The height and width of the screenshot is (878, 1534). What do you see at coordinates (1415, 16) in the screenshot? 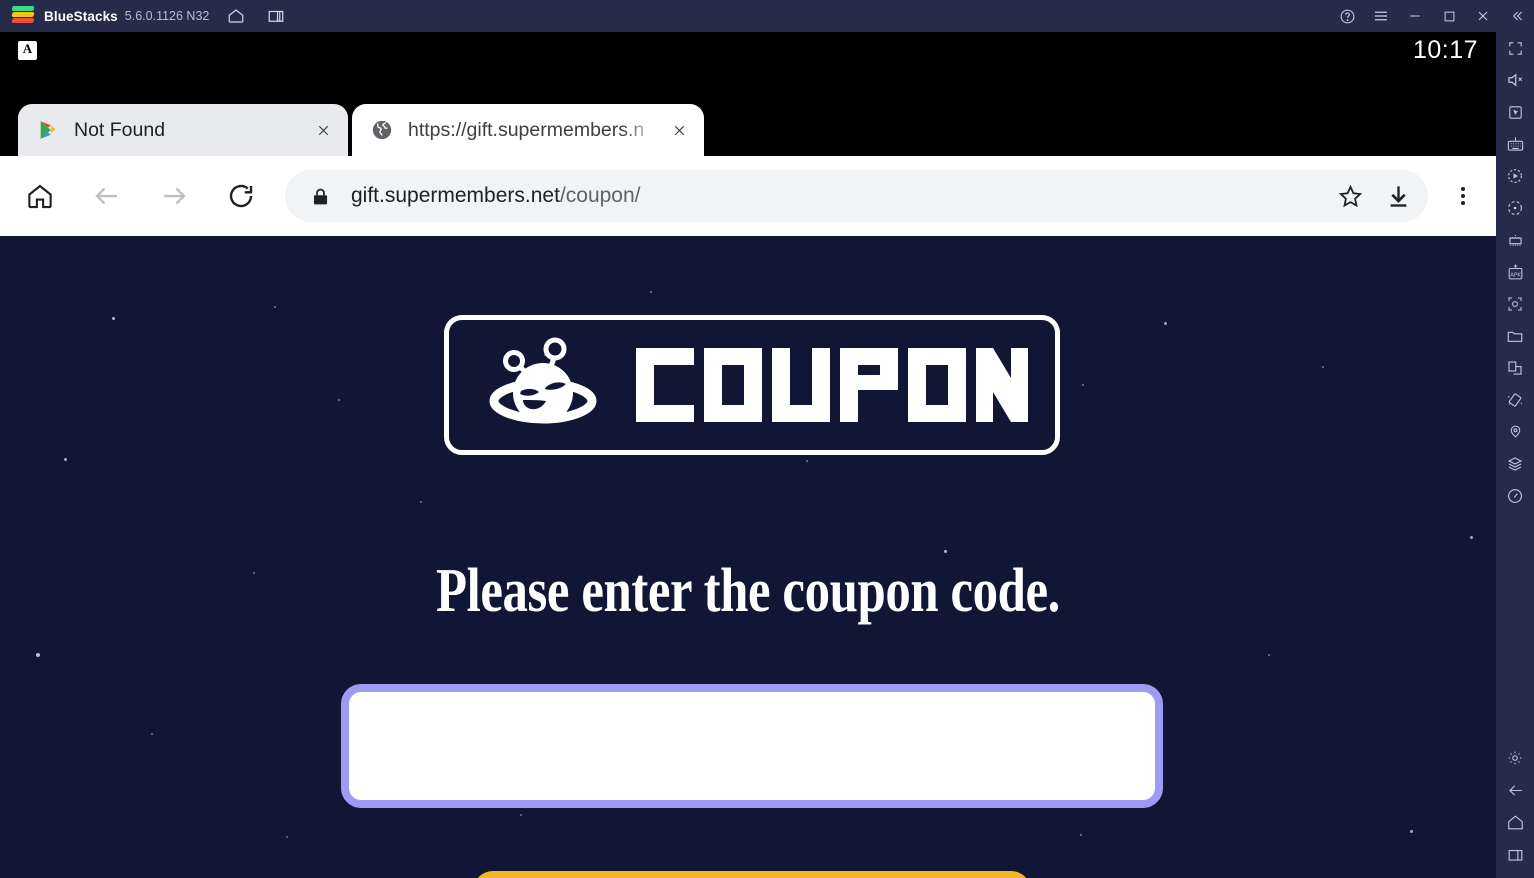
I see `minimize-button` at bounding box center [1415, 16].